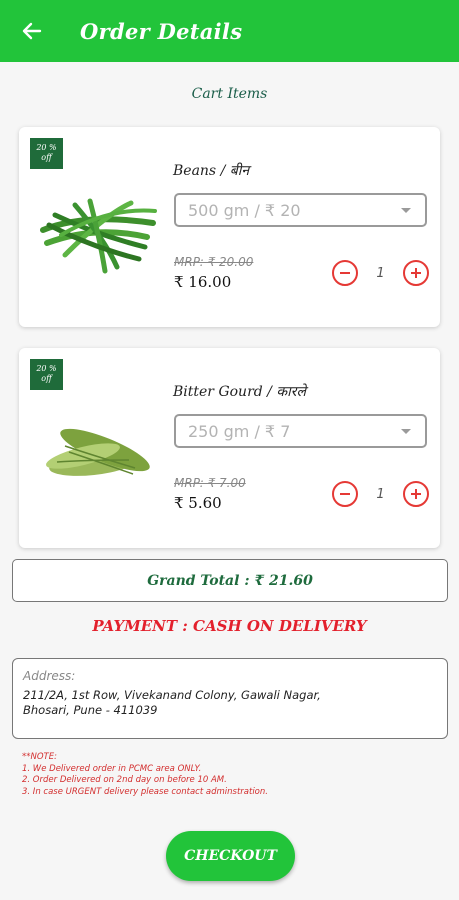  I want to click on mrp-price: MRP: ₹ 20.00, so click(214, 262).